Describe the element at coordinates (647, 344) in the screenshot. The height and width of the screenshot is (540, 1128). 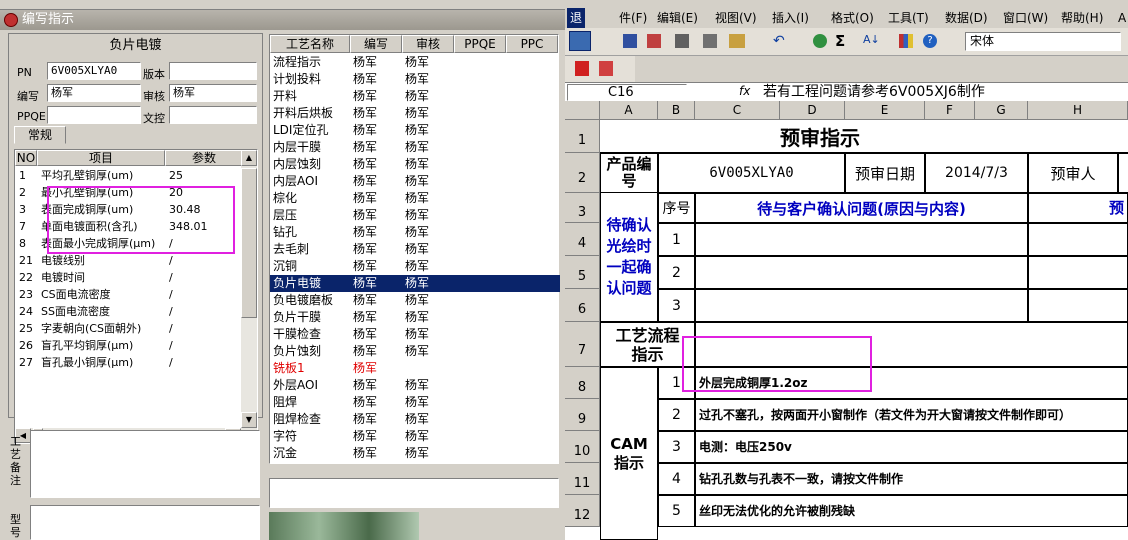
I see `process-flow-label: 工艺流程指示` at that location.